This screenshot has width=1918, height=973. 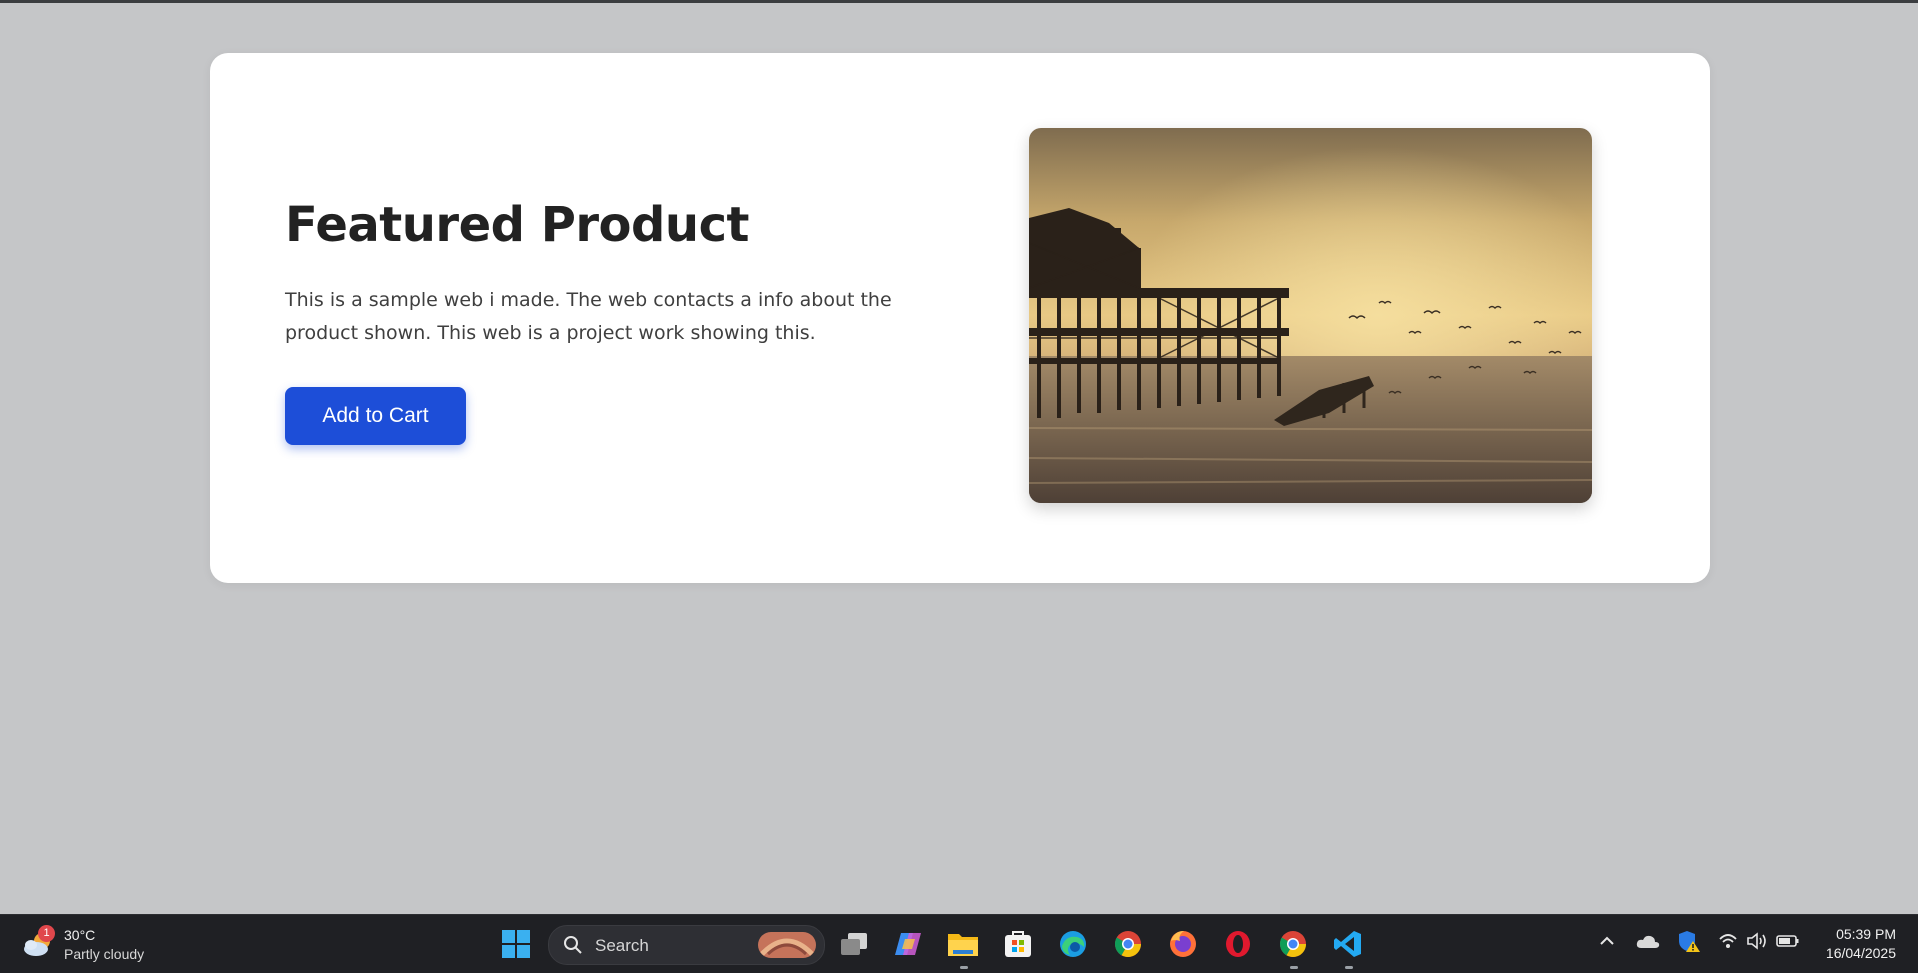 I want to click on onedrive-cloud-icon, so click(x=1648, y=943).